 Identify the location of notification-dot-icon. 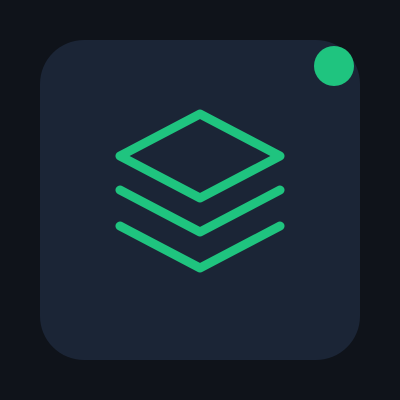
(334, 66).